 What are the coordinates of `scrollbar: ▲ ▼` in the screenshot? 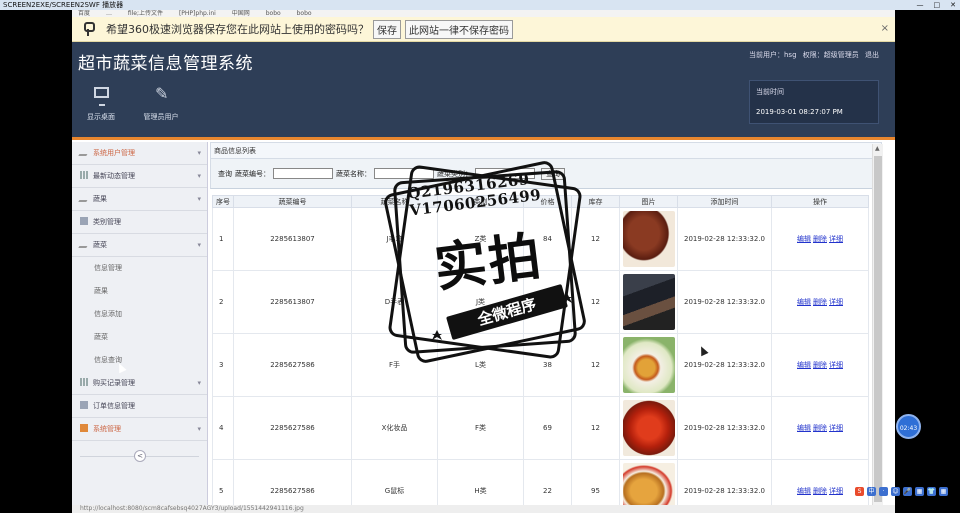 It's located at (877, 328).